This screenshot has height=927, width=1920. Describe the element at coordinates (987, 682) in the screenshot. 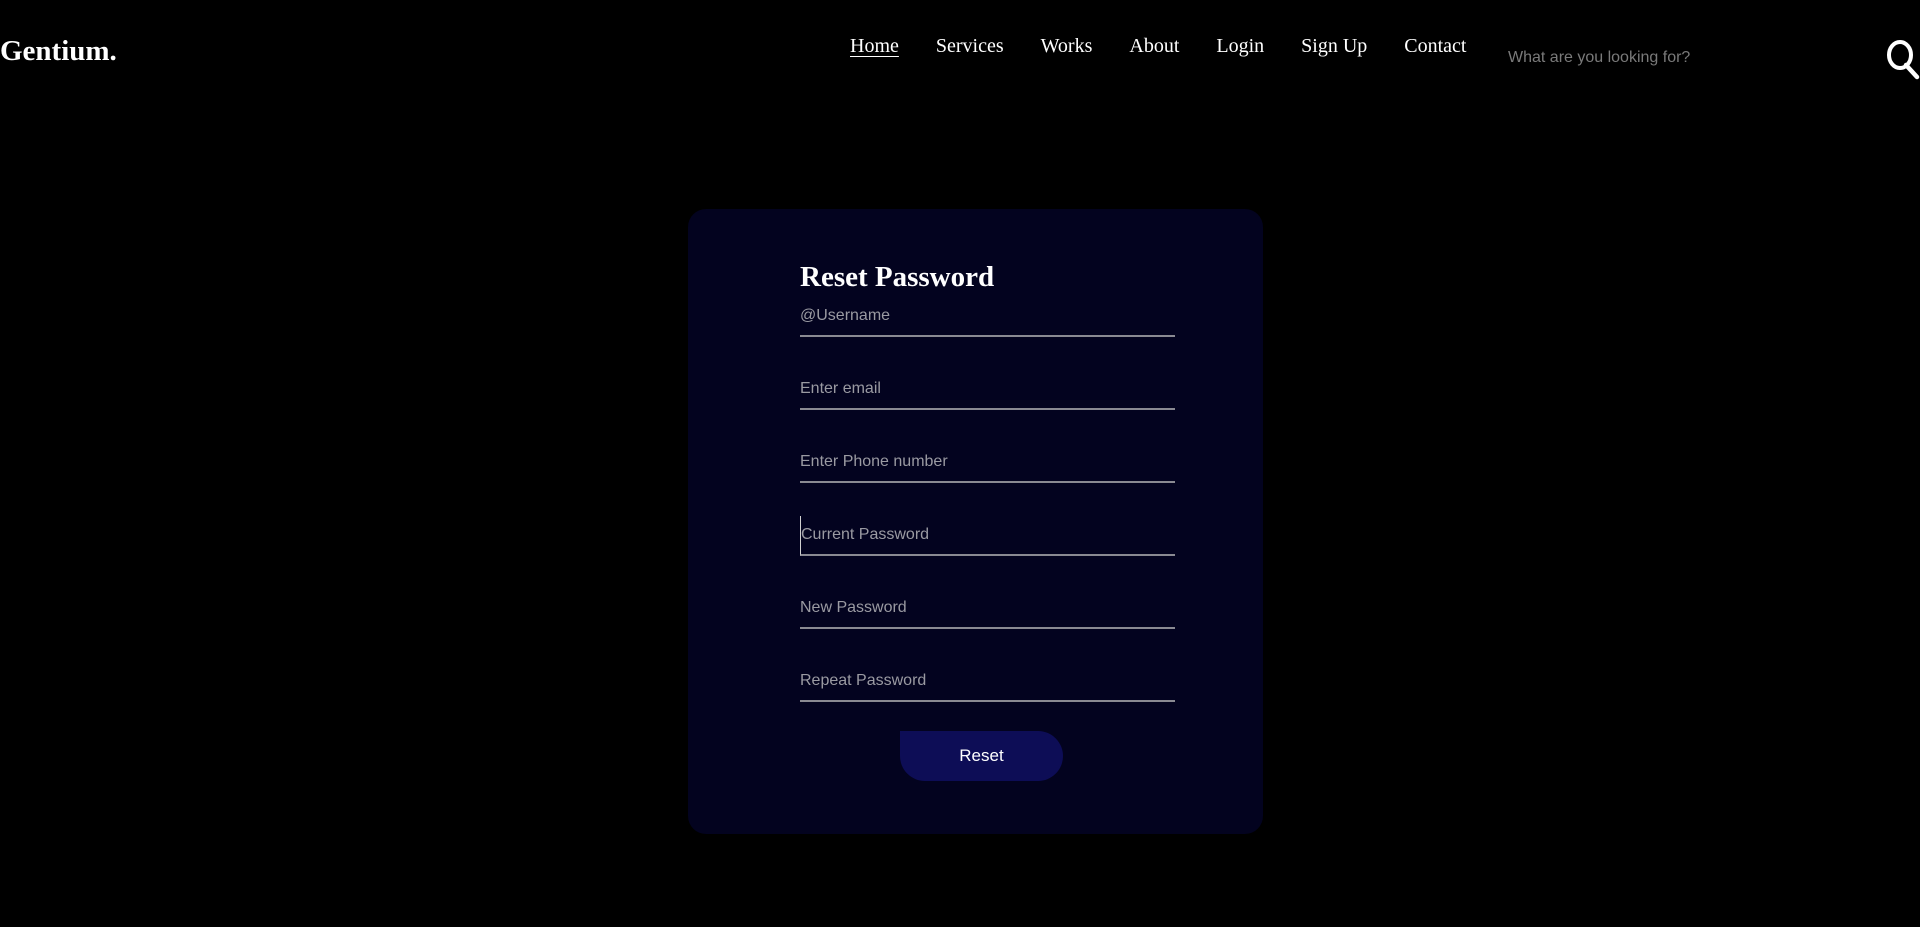

I see `repeat-password-field` at that location.